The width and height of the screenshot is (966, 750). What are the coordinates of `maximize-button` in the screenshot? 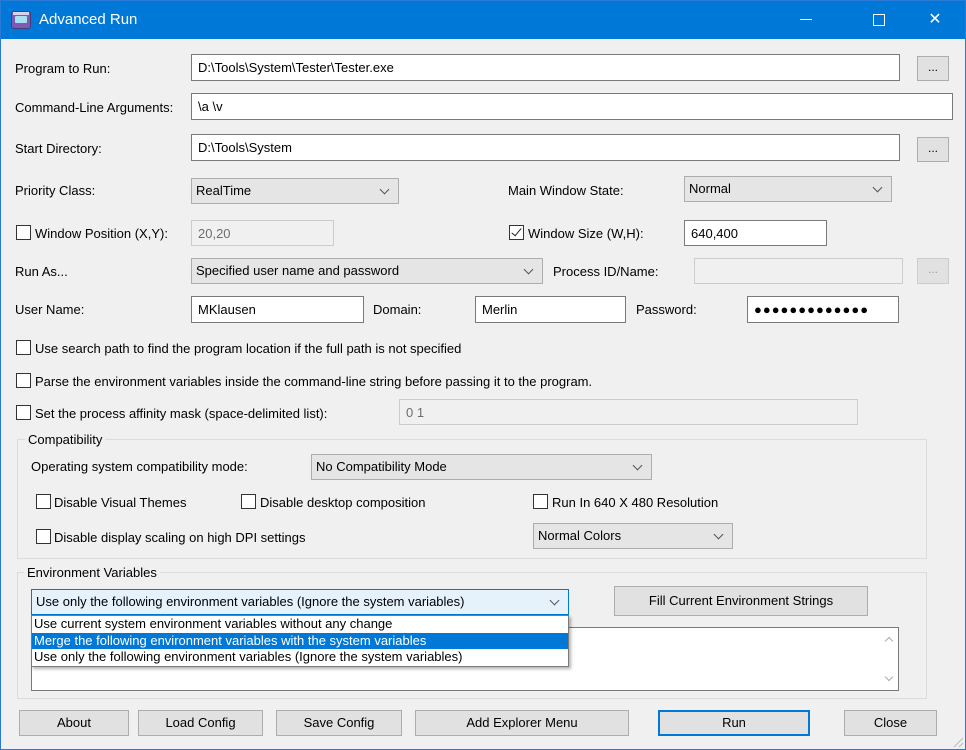 It's located at (879, 20).